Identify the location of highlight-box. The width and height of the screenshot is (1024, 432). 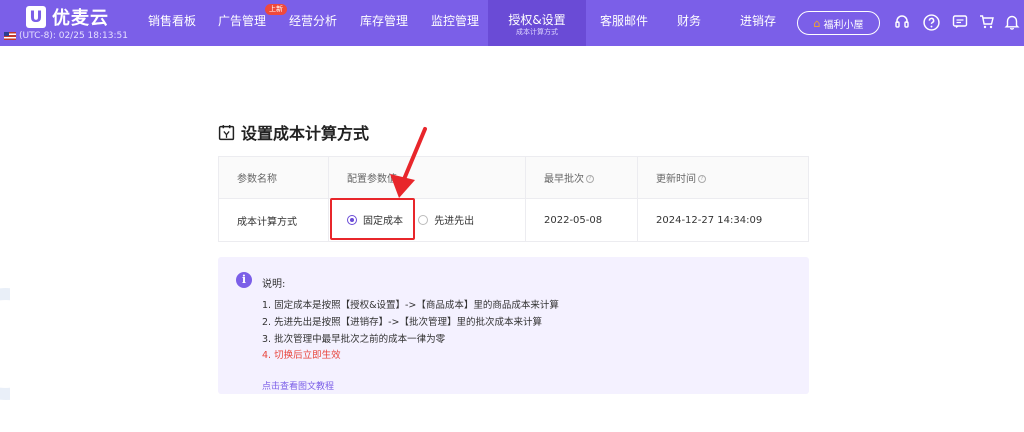
(372, 219).